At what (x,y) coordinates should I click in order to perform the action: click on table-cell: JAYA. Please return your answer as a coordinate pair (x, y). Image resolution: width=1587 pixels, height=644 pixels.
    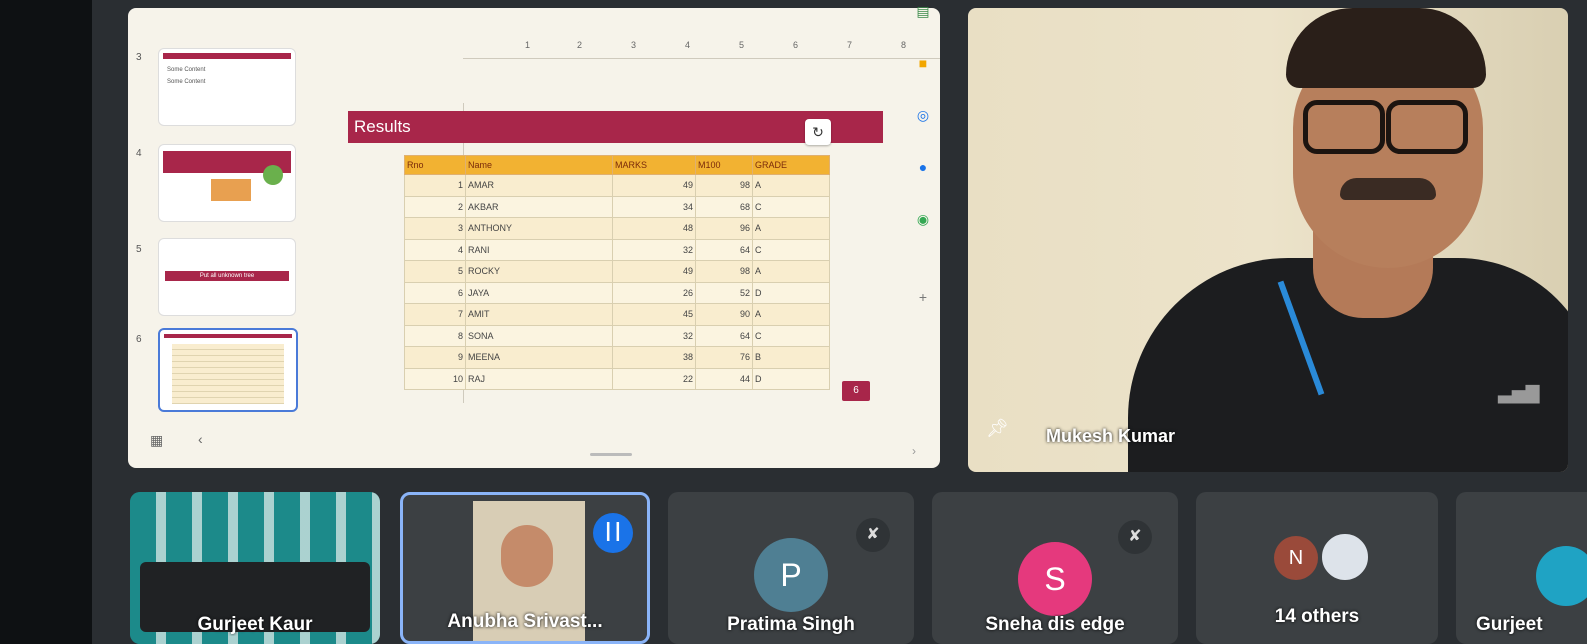
    Looking at the image, I should click on (539, 292).